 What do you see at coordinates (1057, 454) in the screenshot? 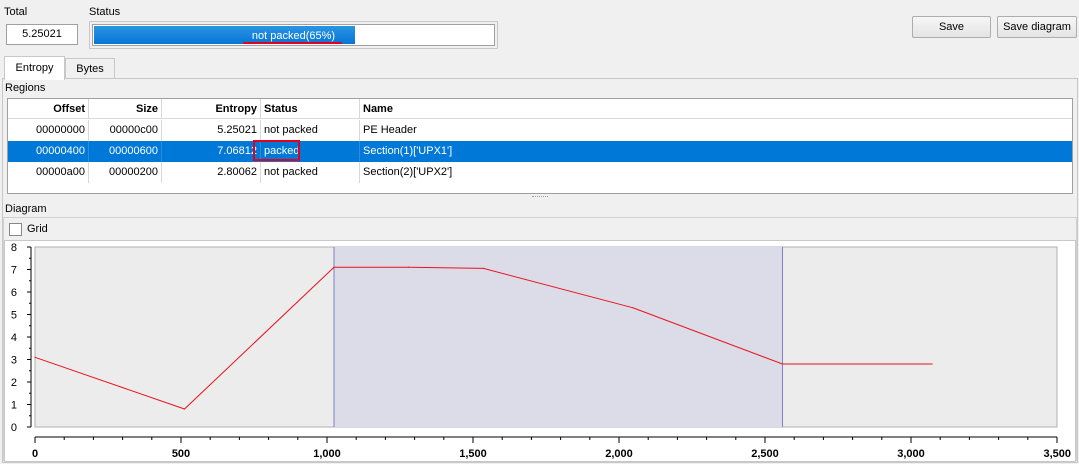
I see `x-tick-label: 3,500` at bounding box center [1057, 454].